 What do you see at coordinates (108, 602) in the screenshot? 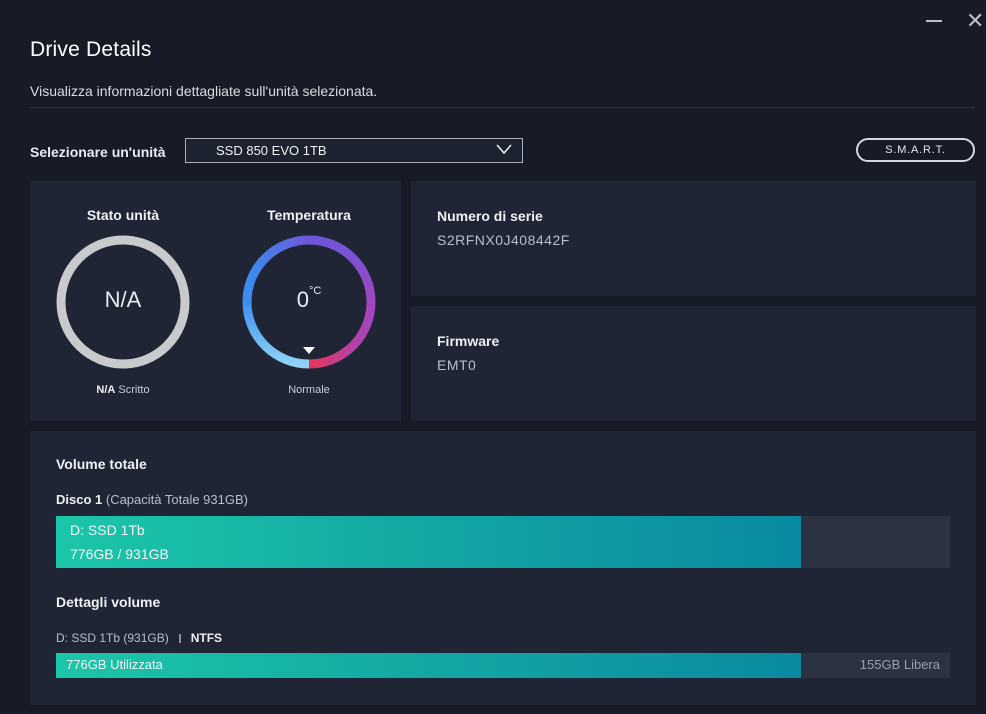
I see `volume-details-title: Dettagli volume` at bounding box center [108, 602].